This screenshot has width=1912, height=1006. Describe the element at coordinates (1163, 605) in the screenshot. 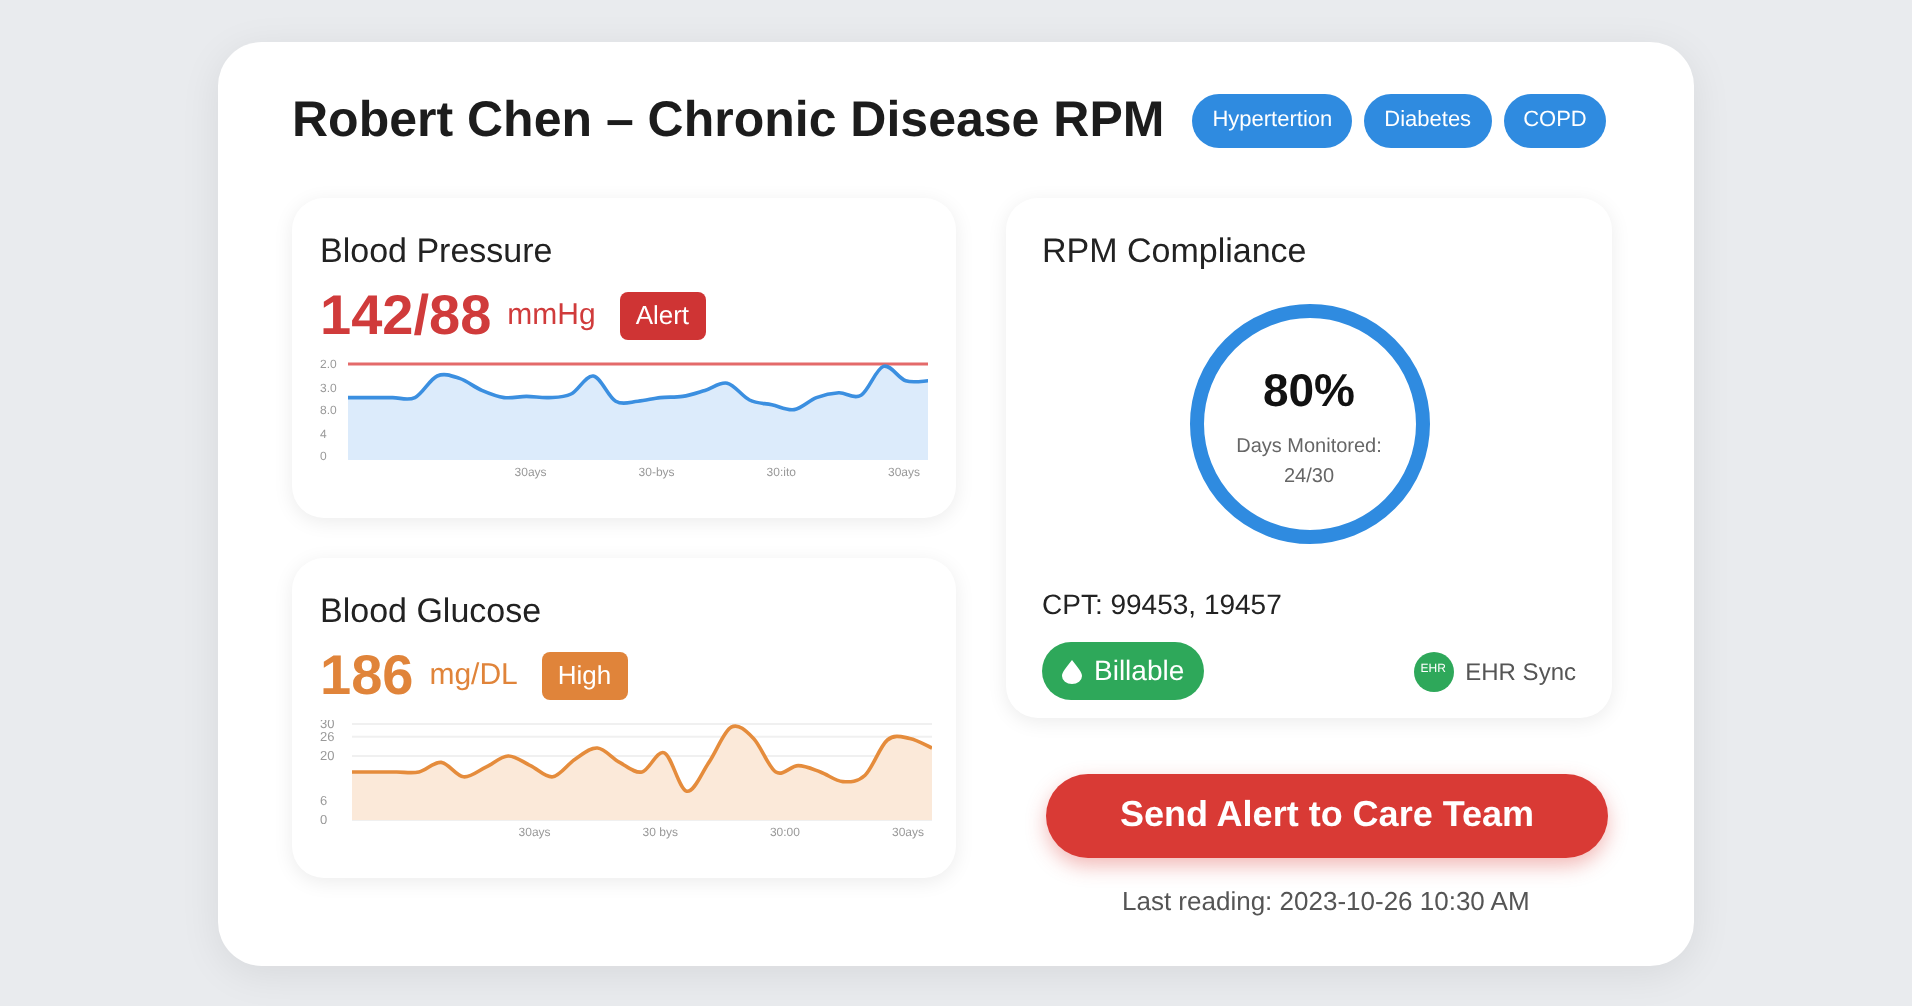

I see `cpt-codes: CPT: 99453, 19457` at that location.